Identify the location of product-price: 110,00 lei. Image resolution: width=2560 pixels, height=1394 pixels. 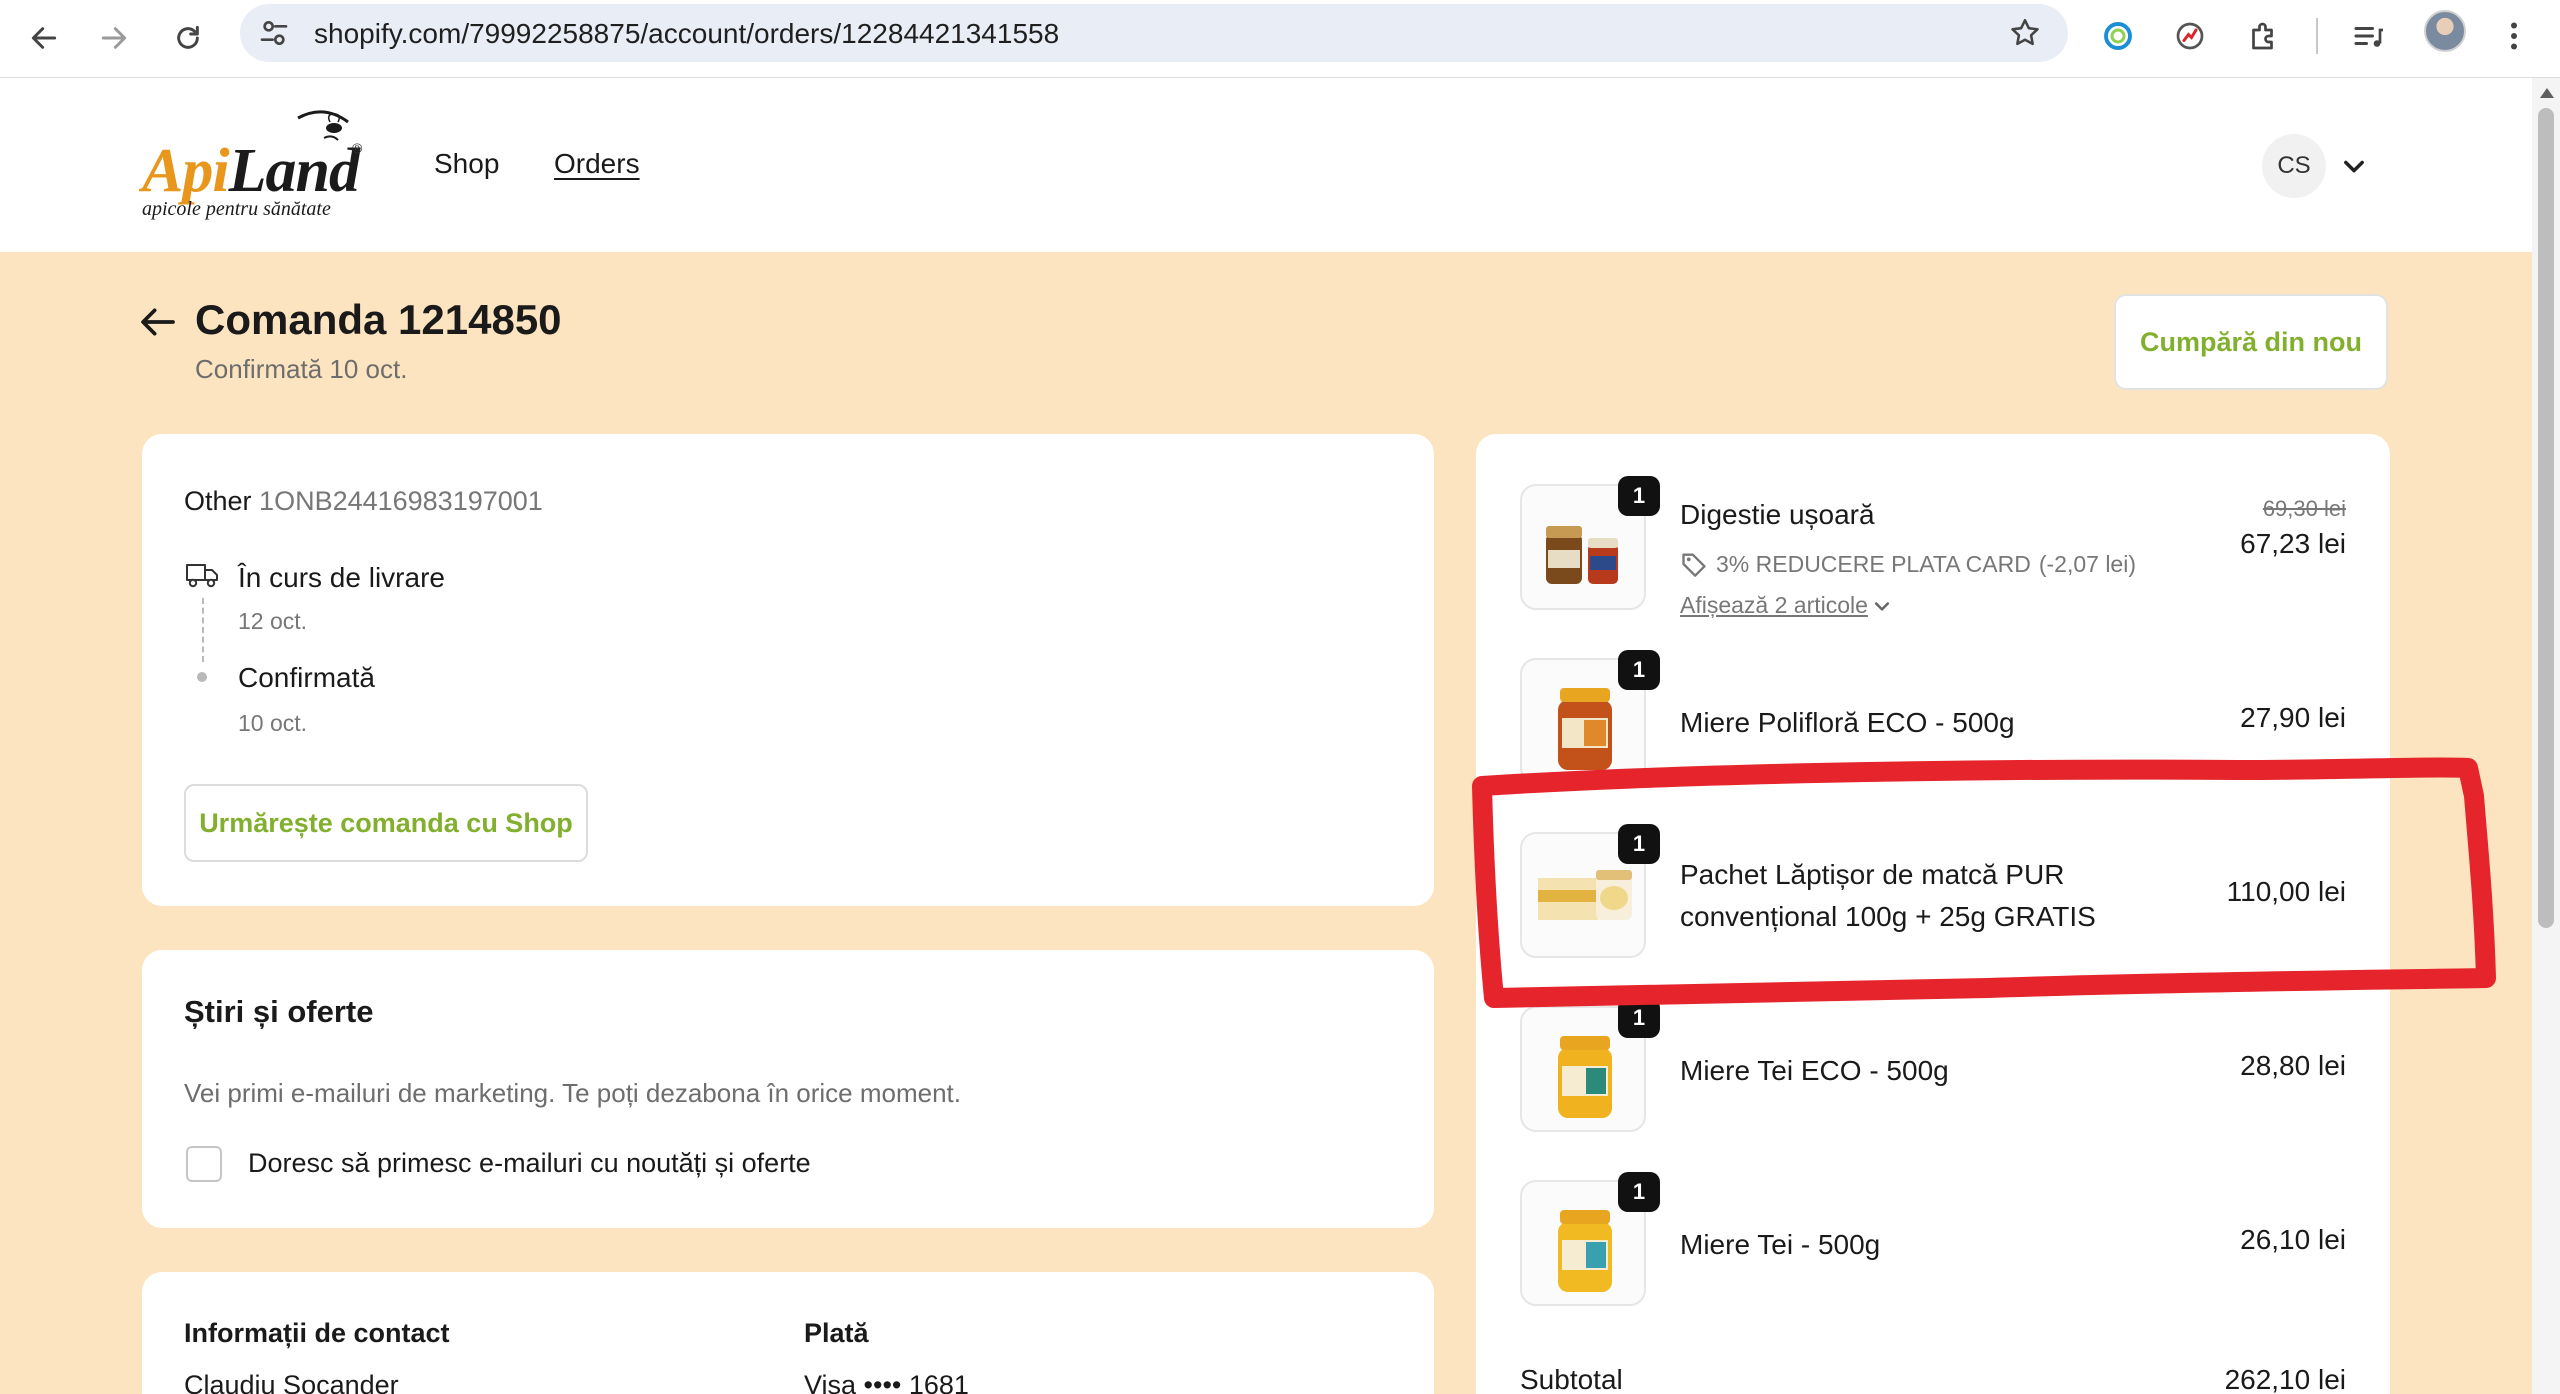
(2286, 891).